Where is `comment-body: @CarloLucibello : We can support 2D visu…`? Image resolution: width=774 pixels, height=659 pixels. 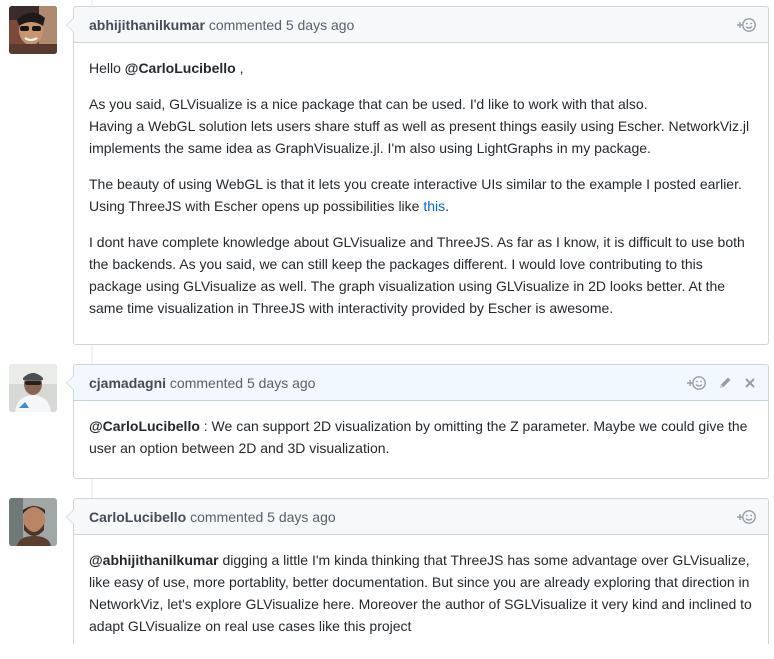 comment-body: @CarloLucibello : We can support 2D visu… is located at coordinates (421, 441).